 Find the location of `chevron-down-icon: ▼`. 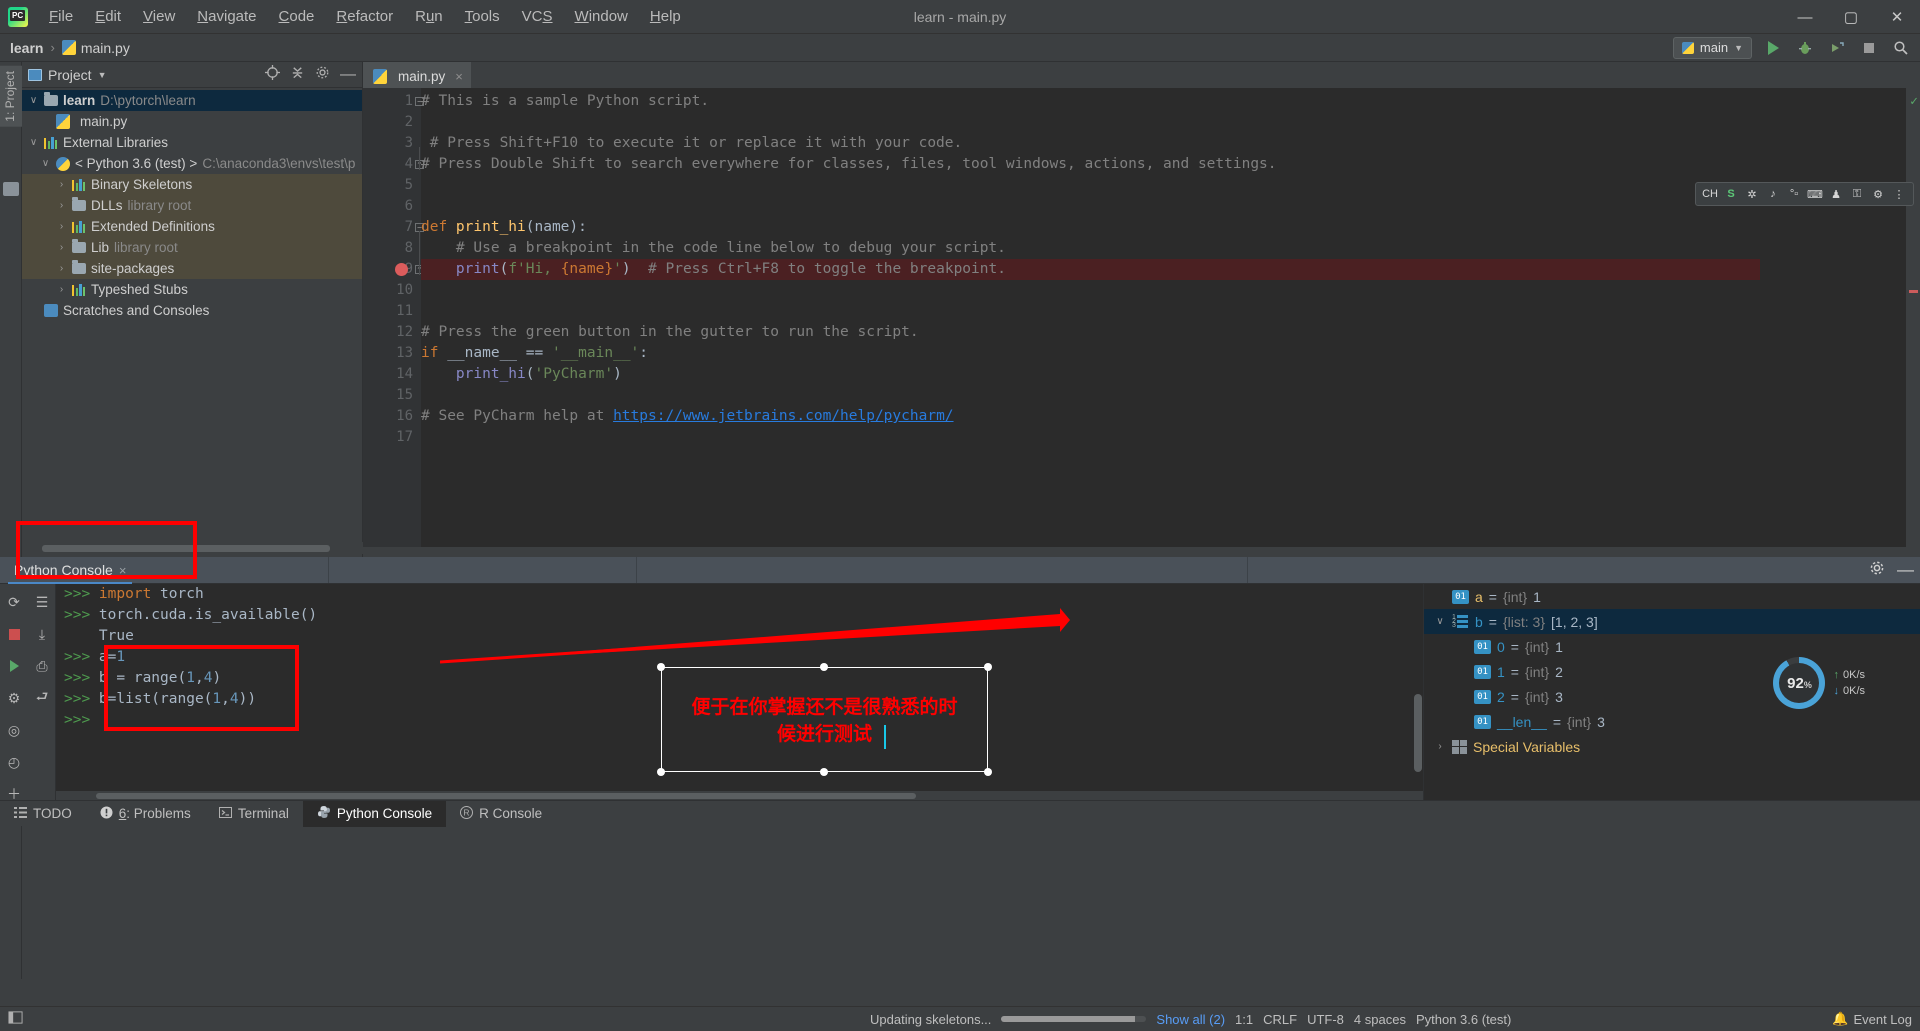

chevron-down-icon: ▼ is located at coordinates (102, 75).